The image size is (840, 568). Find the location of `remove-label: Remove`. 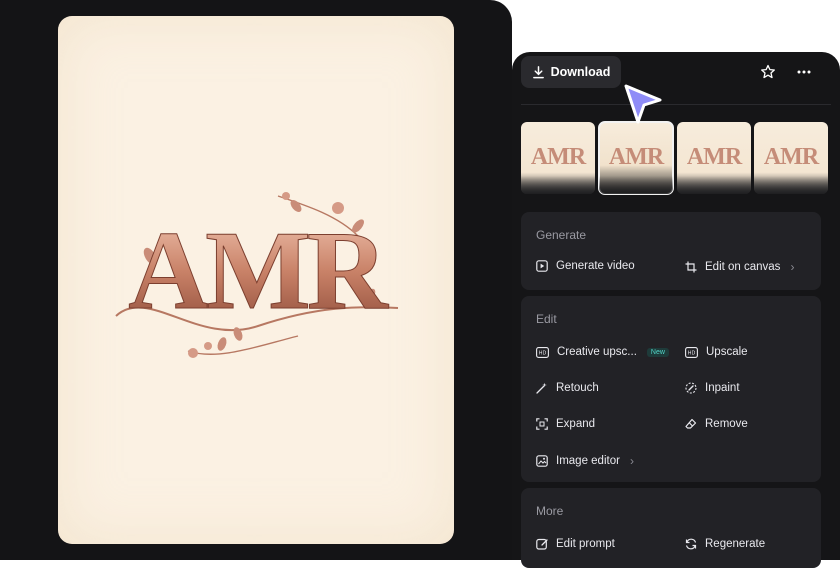

remove-label: Remove is located at coordinates (726, 424).